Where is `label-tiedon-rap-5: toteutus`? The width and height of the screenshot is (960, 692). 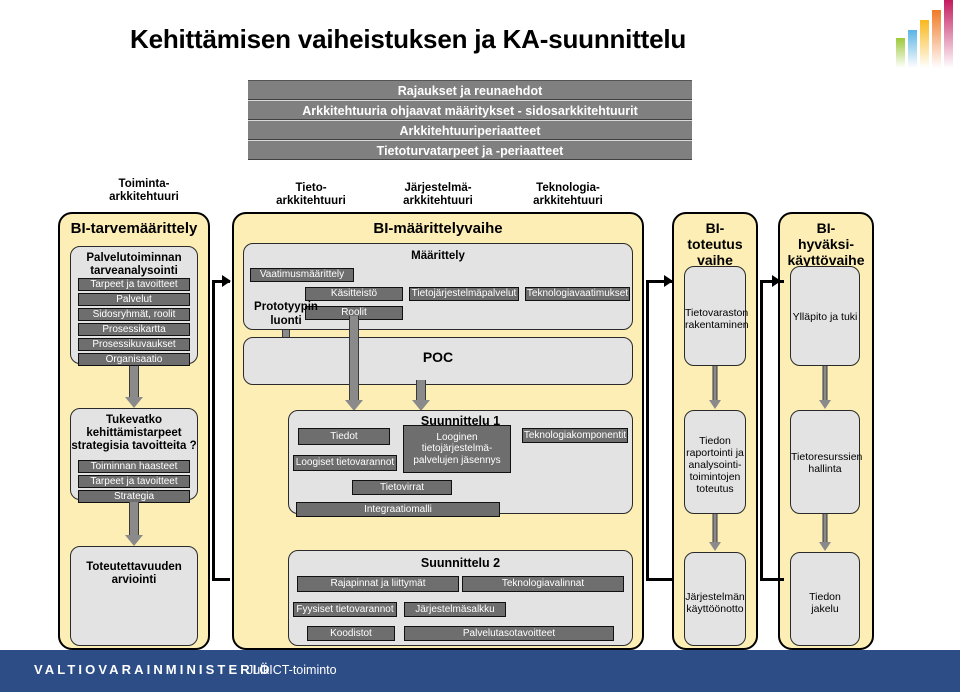
label-tiedon-rap-5: toteutus is located at coordinates (715, 489).